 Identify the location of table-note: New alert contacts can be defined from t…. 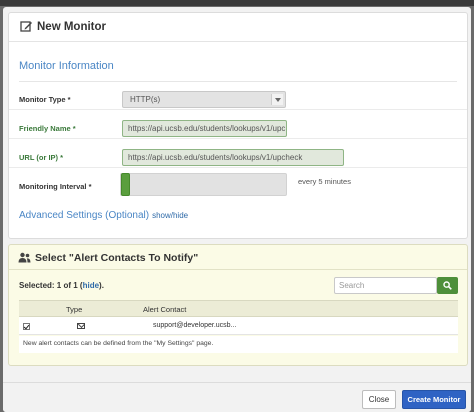
(238, 344).